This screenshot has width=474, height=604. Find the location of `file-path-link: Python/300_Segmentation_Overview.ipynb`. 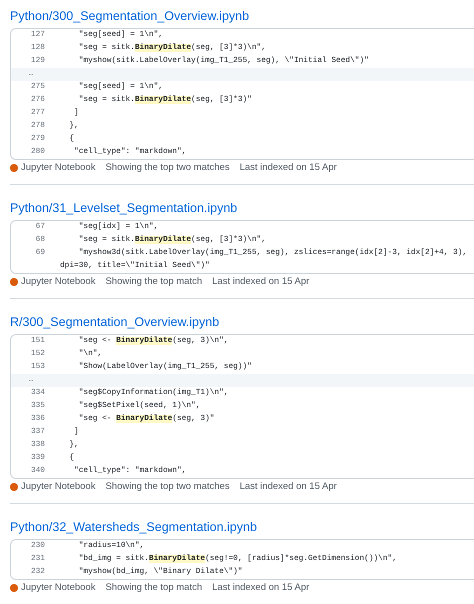

file-path-link: Python/300_Segmentation_Overview.ipynb is located at coordinates (130, 16).